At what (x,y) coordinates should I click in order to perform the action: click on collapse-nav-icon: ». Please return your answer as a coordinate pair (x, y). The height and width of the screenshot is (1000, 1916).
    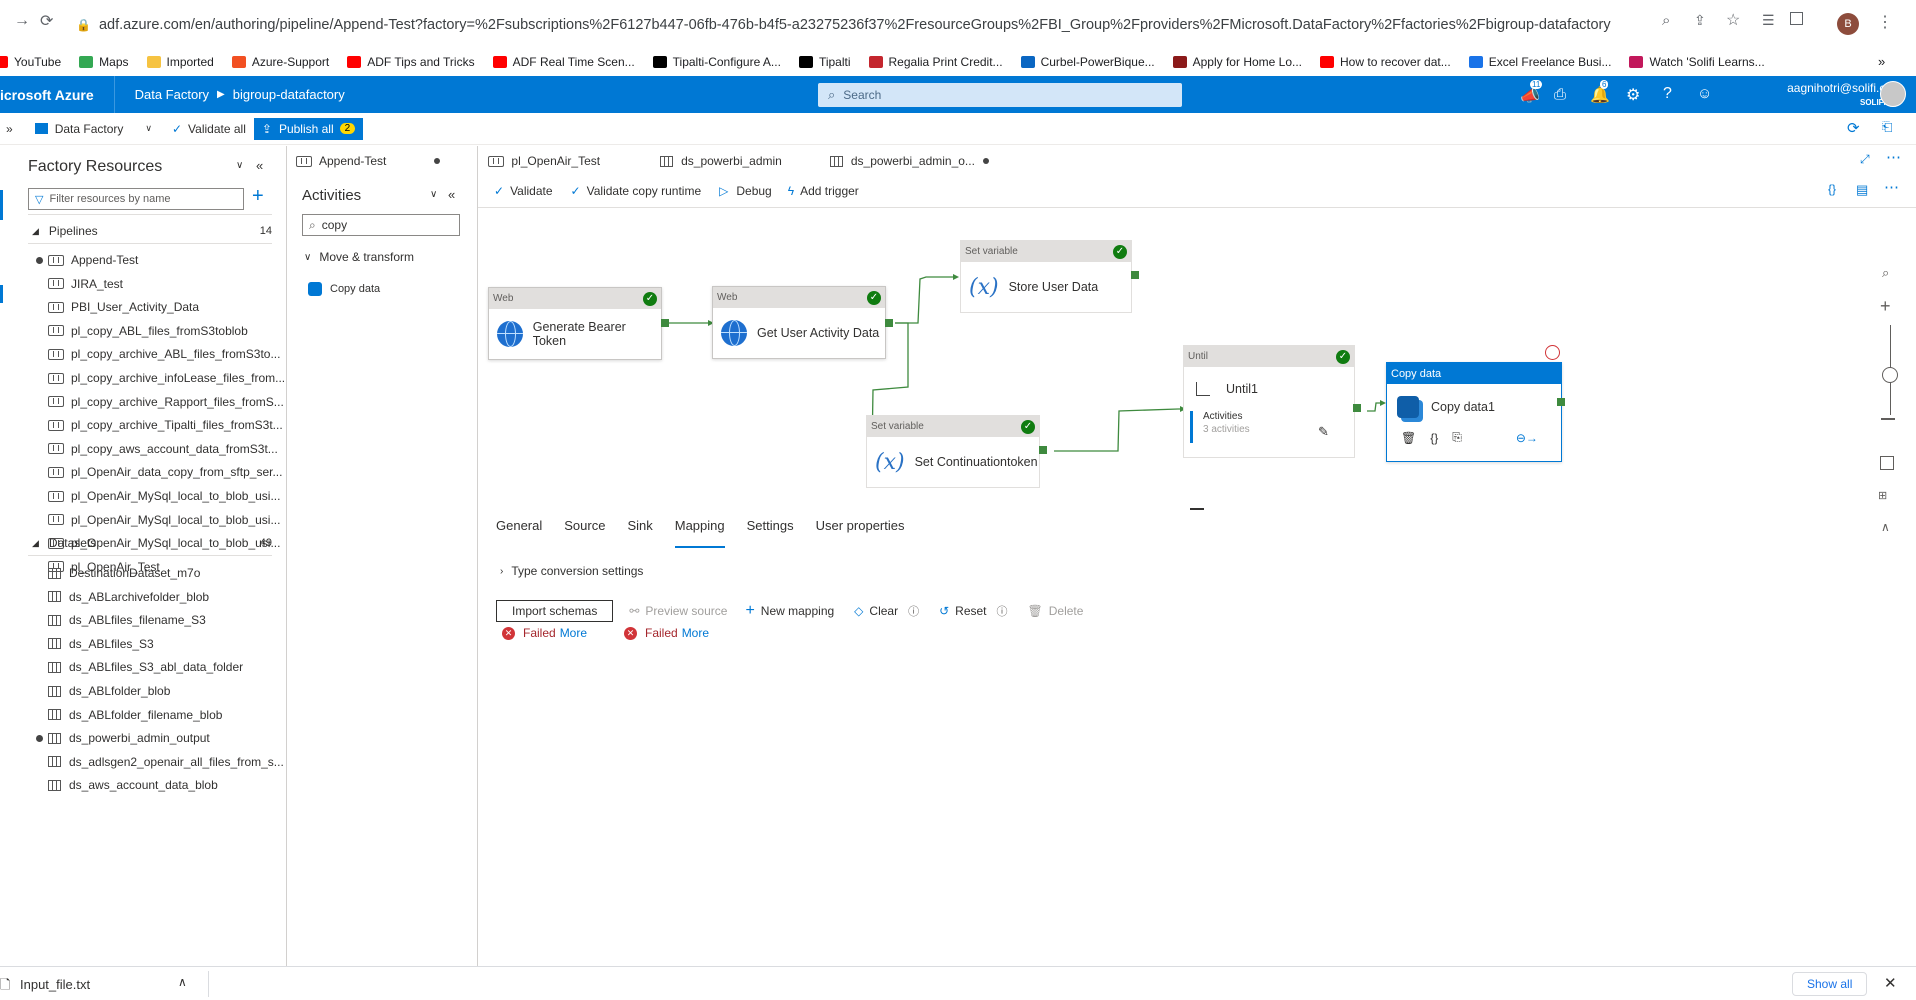
    Looking at the image, I should click on (9, 129).